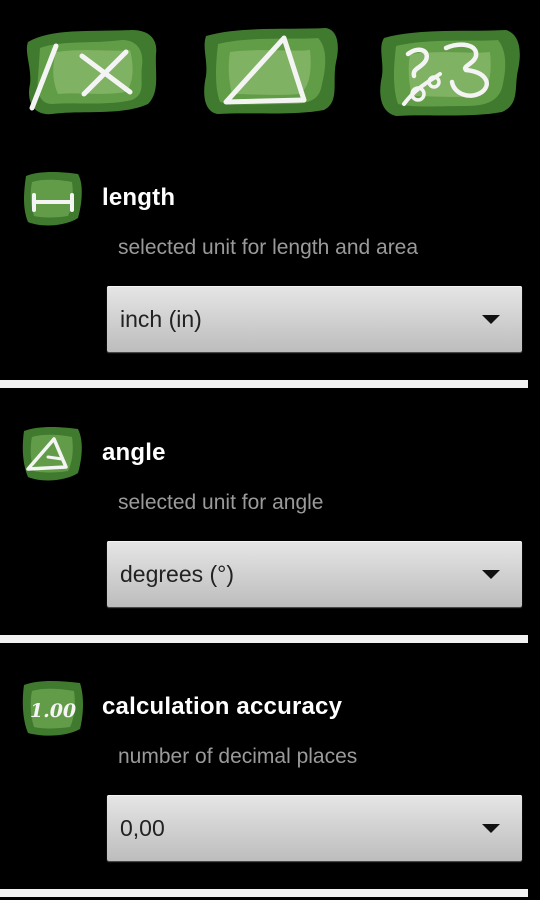 This screenshot has width=540, height=900. I want to click on triangle-icon, so click(271, 71).